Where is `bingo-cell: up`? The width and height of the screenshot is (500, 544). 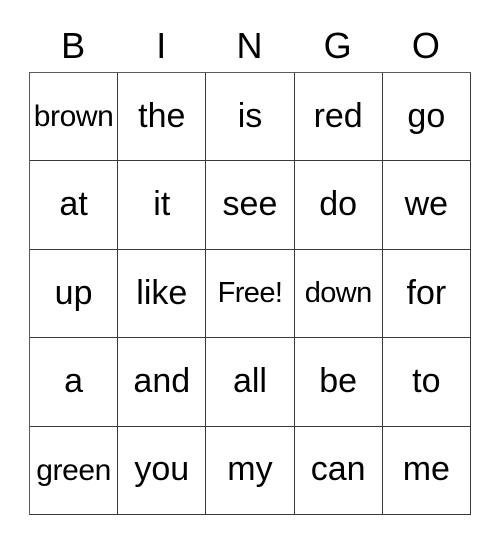 bingo-cell: up is located at coordinates (74, 294).